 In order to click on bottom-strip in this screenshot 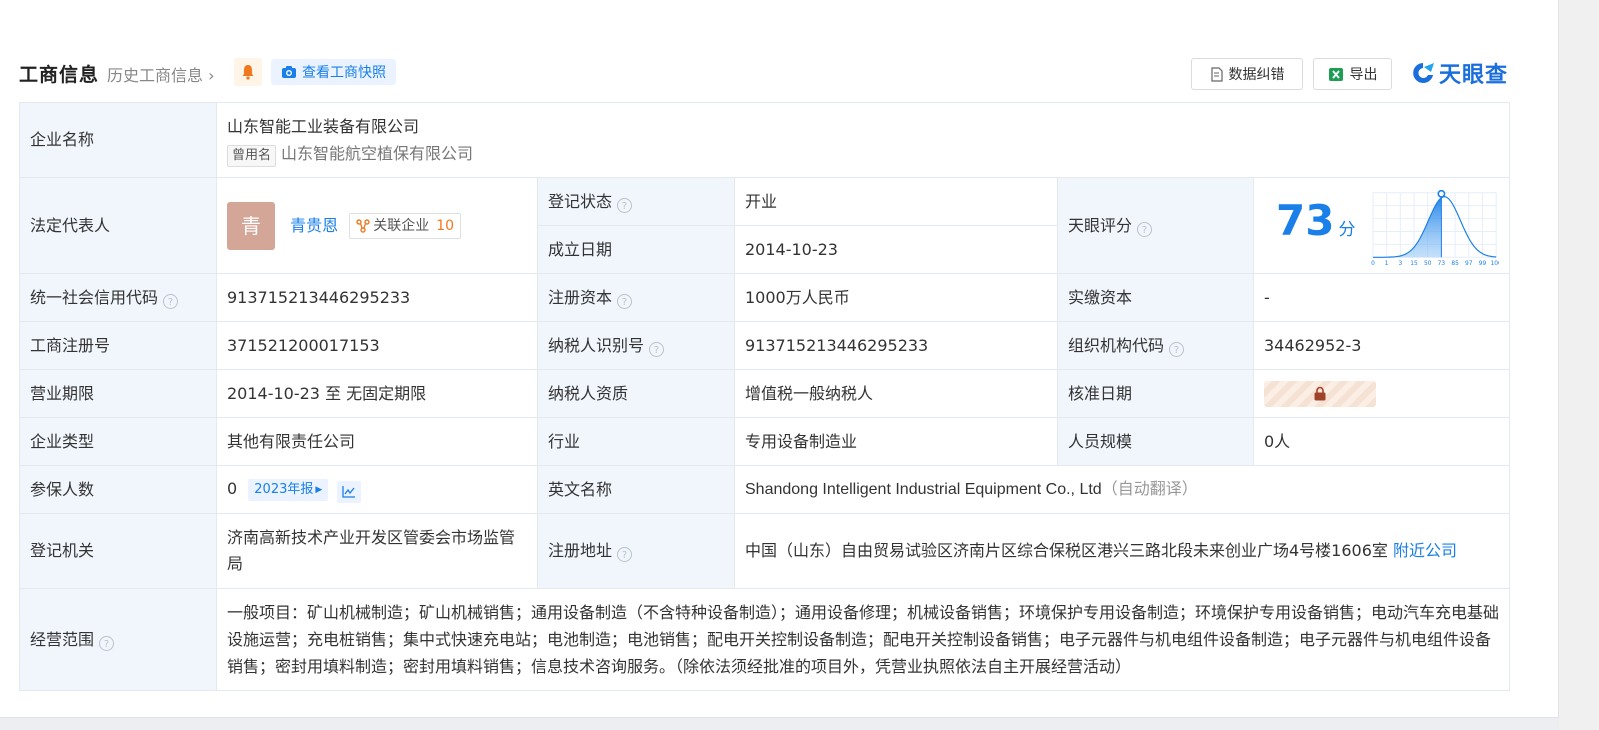, I will do `click(779, 723)`.